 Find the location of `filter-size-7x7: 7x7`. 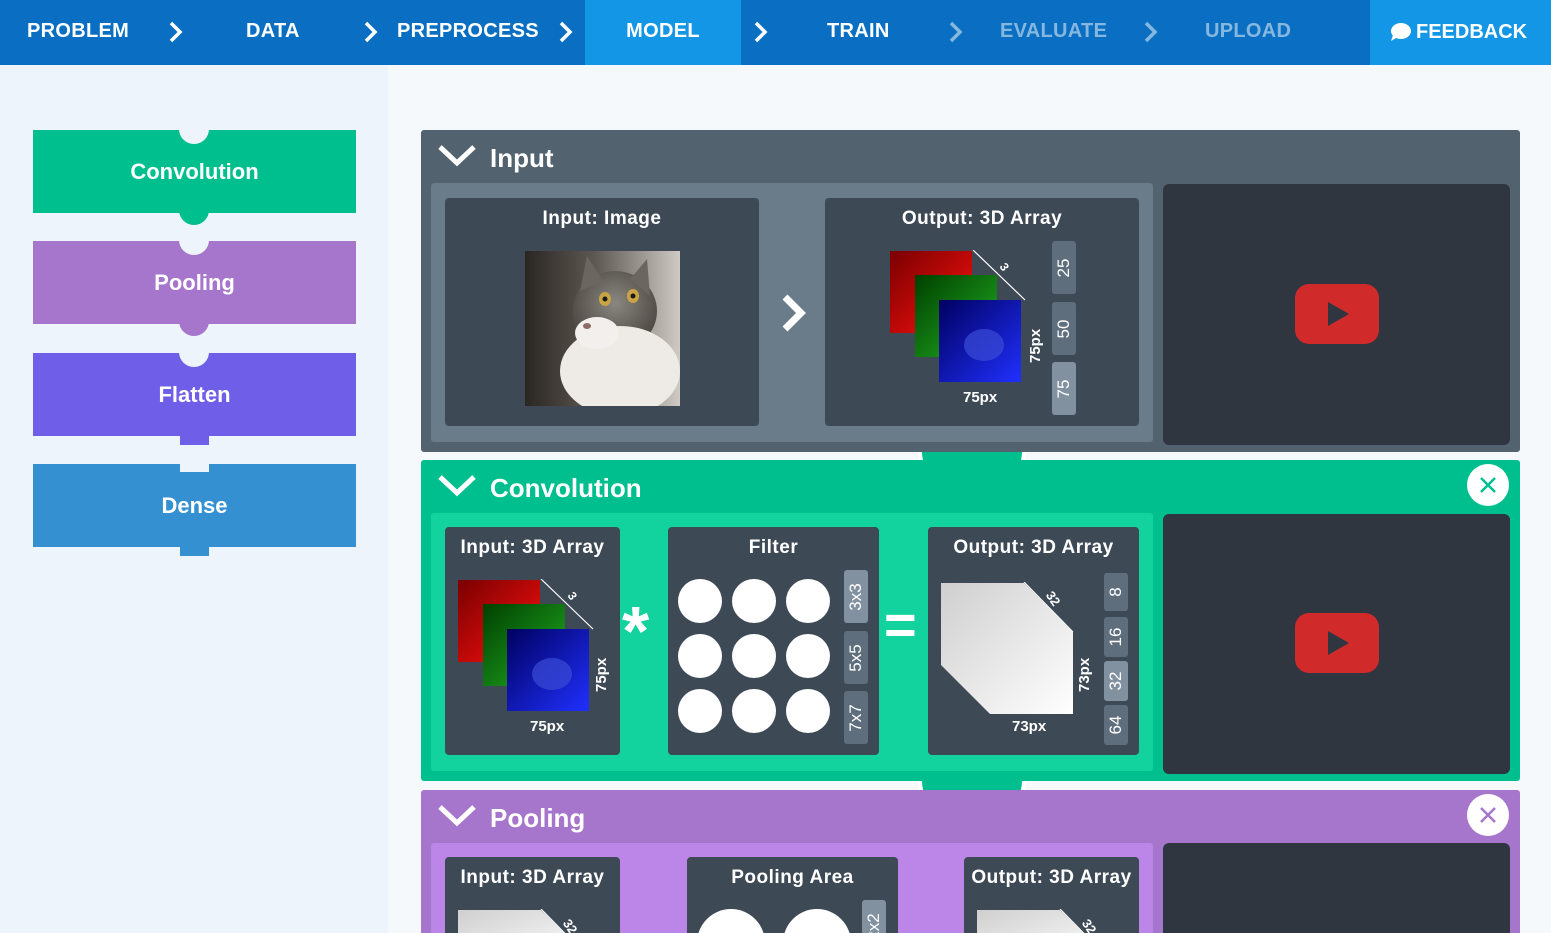

filter-size-7x7: 7x7 is located at coordinates (856, 717).